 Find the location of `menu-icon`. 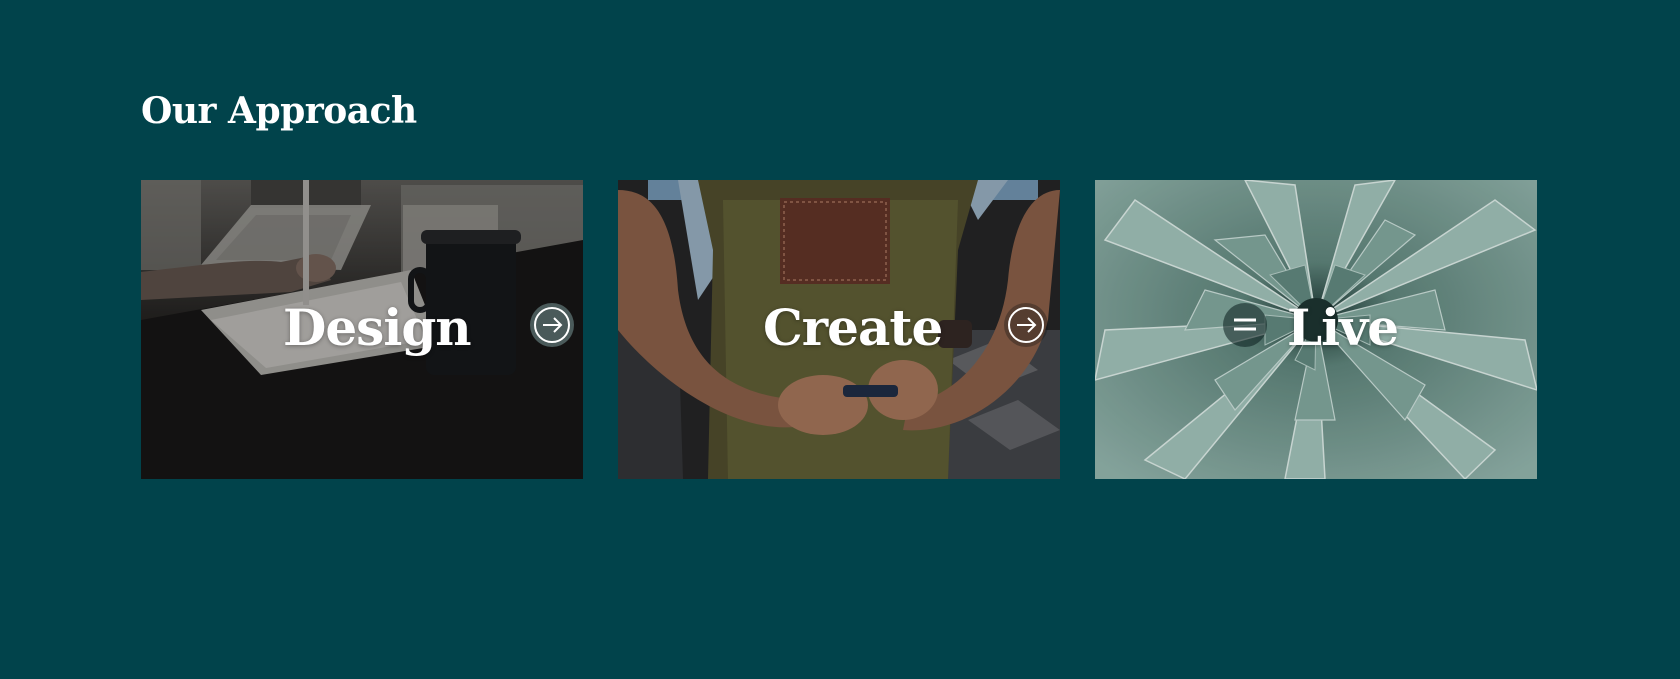

menu-icon is located at coordinates (1245, 325).